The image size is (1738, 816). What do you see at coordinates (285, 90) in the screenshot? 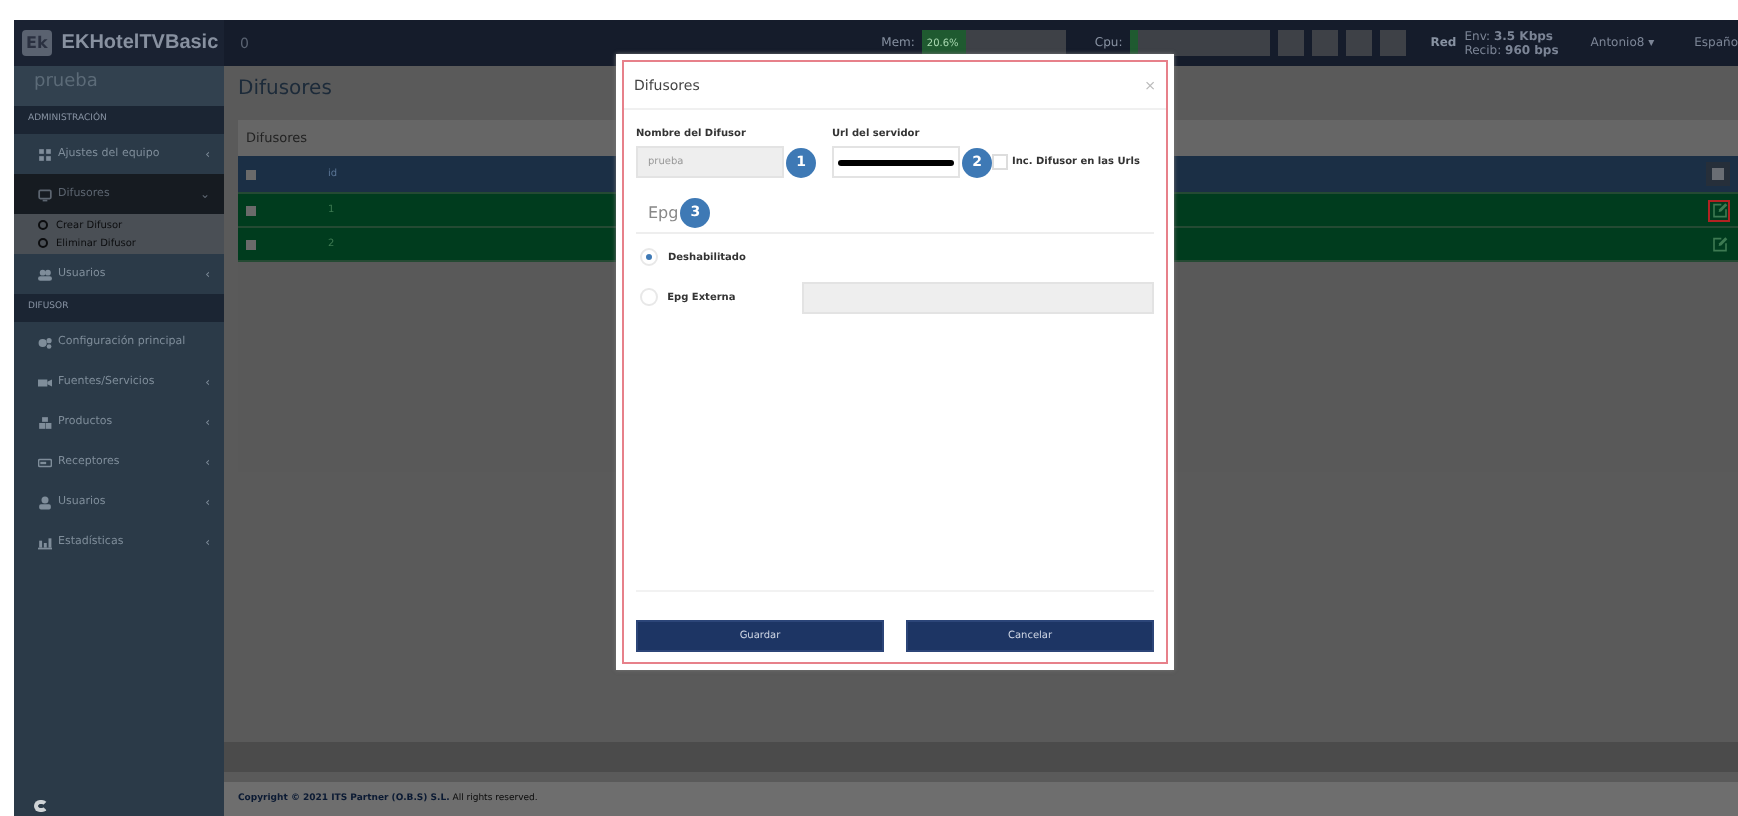
I see `page-title: Difusores` at bounding box center [285, 90].